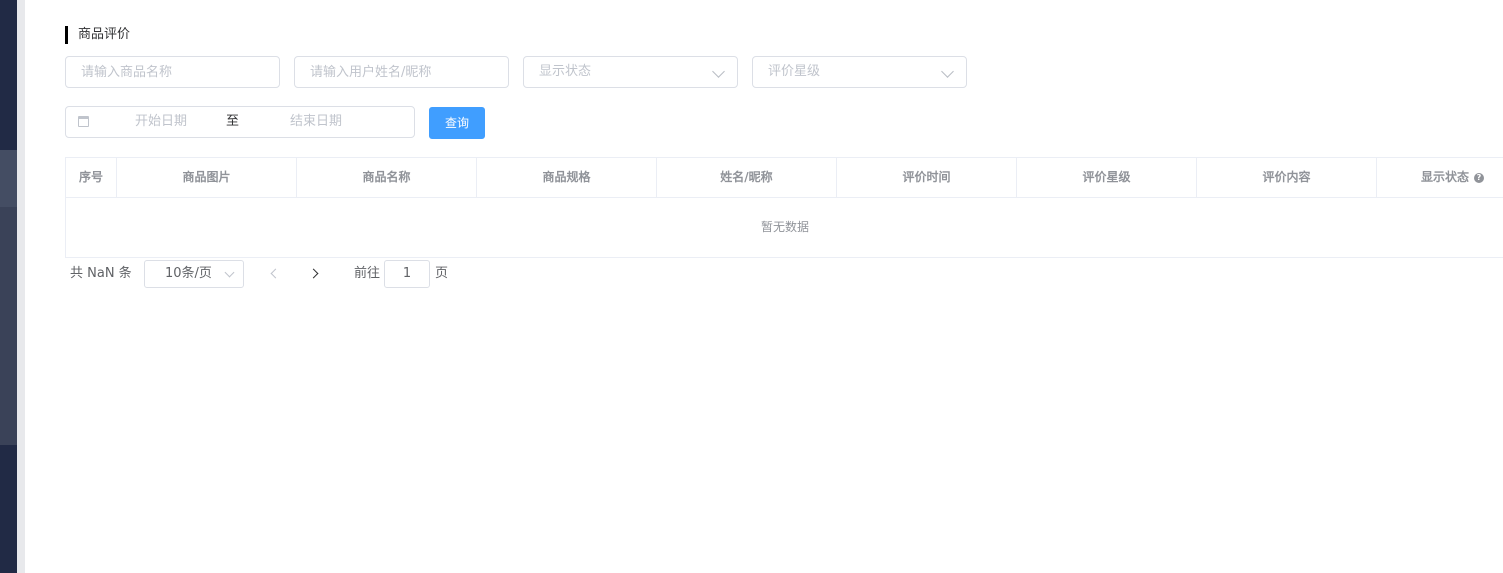  Describe the element at coordinates (407, 274) in the screenshot. I see `goto-page-input: 1` at that location.